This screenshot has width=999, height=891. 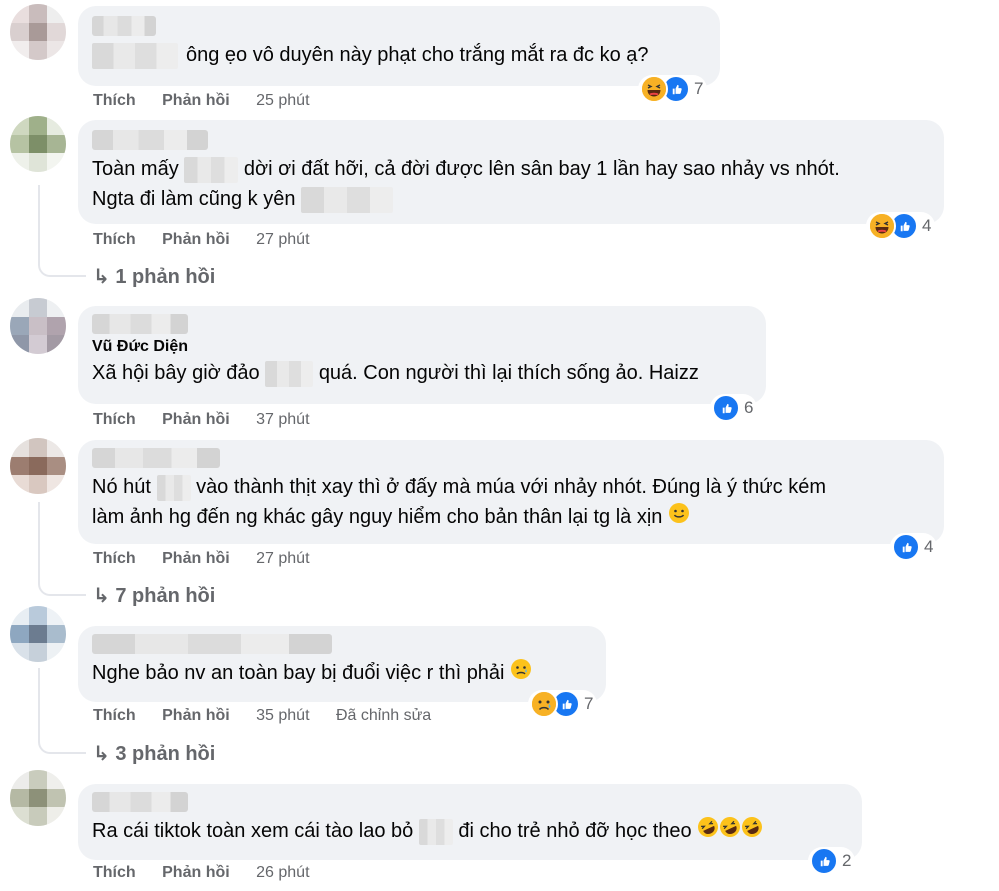 What do you see at coordinates (521, 673) in the screenshot?
I see `sad-emoji-icon` at bounding box center [521, 673].